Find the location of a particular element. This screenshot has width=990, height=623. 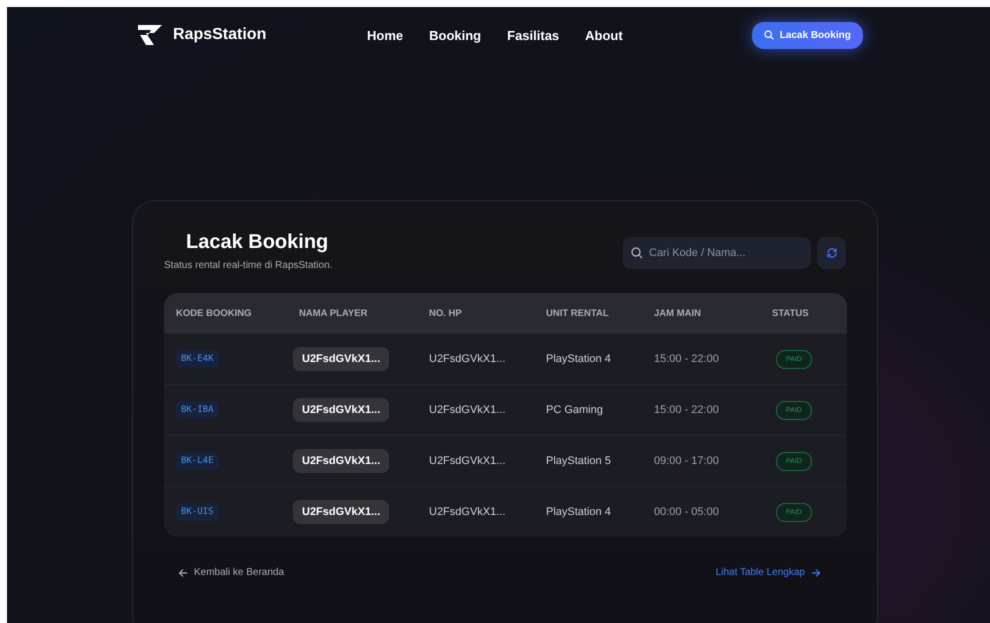

unit-cell-text: PC Gaming is located at coordinates (575, 410).